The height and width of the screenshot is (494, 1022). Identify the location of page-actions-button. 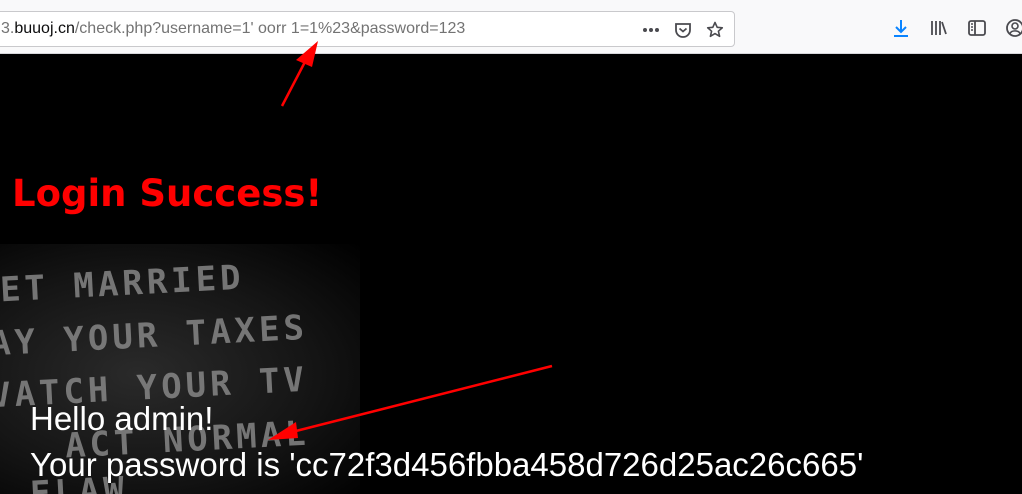
(651, 30).